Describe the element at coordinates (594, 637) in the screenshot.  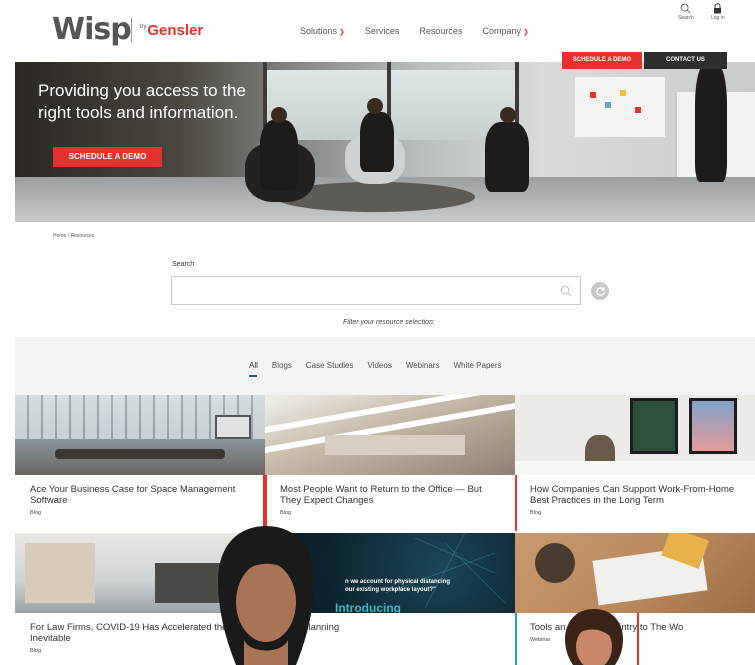
I see `video-call-avatar-small` at that location.